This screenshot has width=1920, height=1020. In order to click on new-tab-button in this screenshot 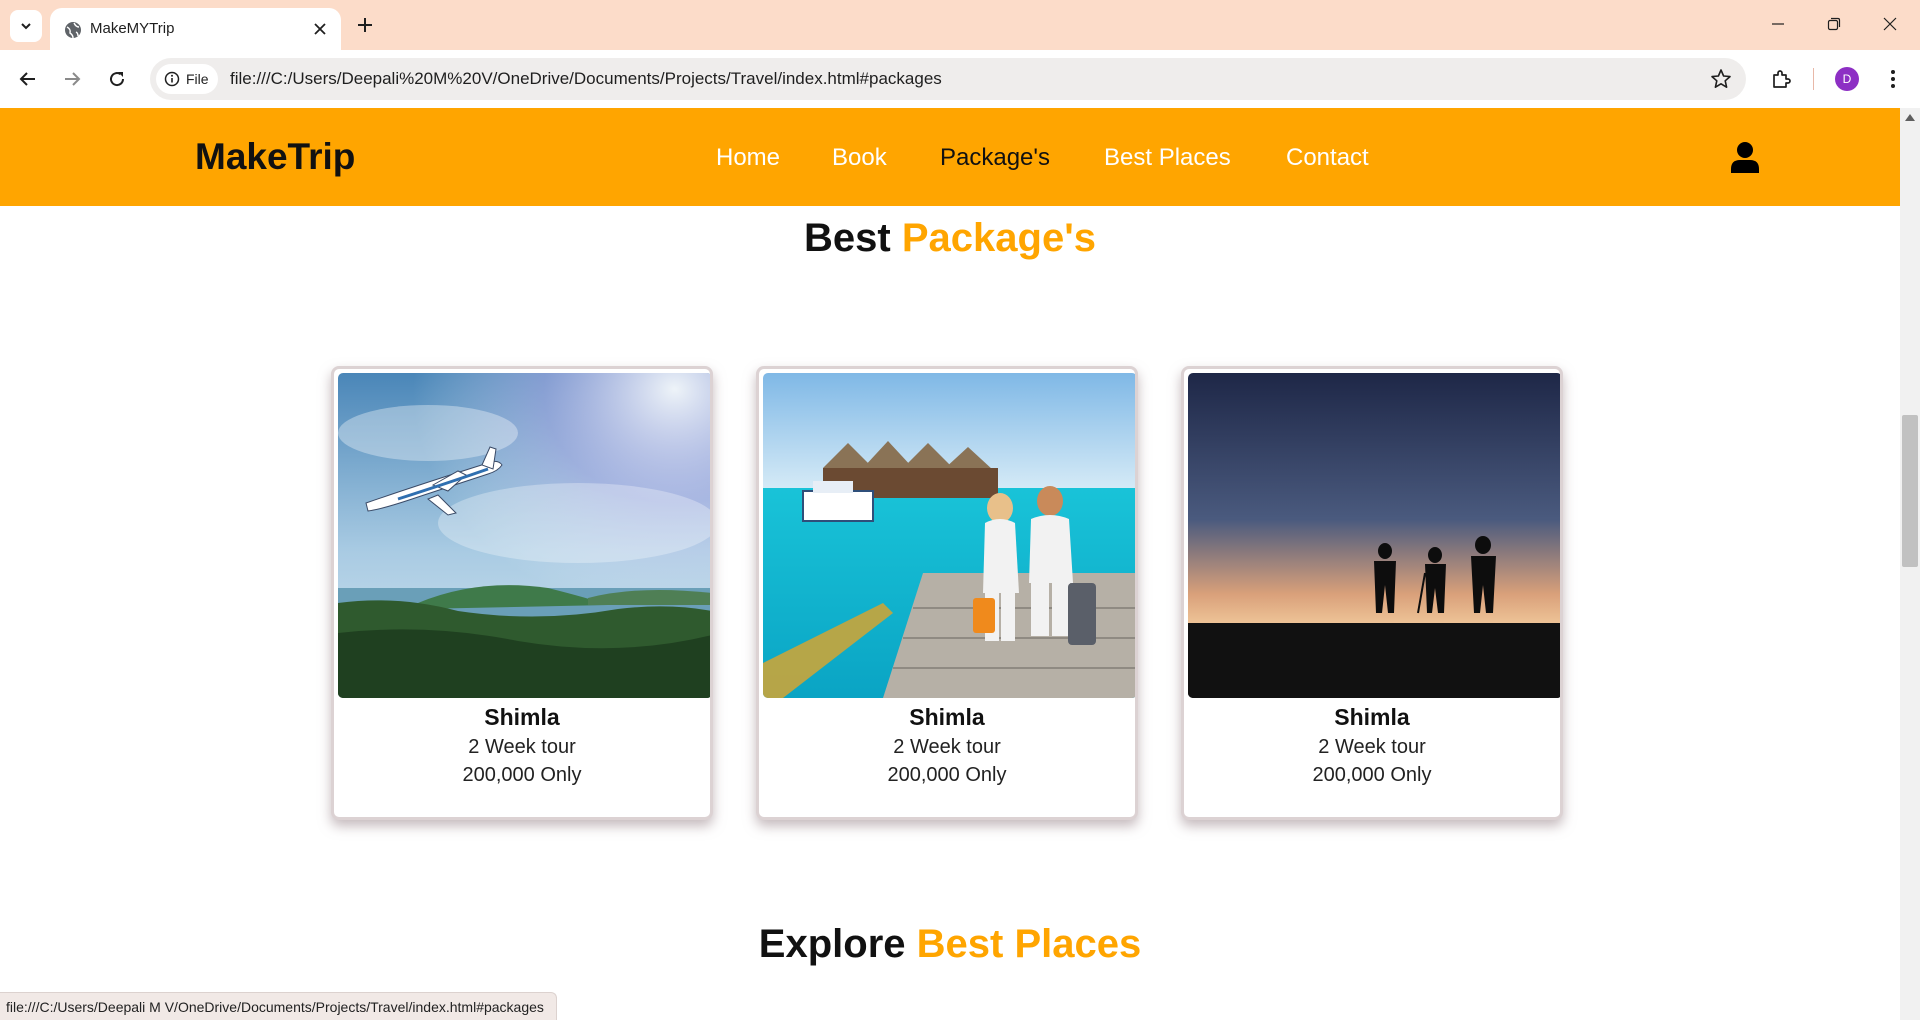, I will do `click(365, 25)`.